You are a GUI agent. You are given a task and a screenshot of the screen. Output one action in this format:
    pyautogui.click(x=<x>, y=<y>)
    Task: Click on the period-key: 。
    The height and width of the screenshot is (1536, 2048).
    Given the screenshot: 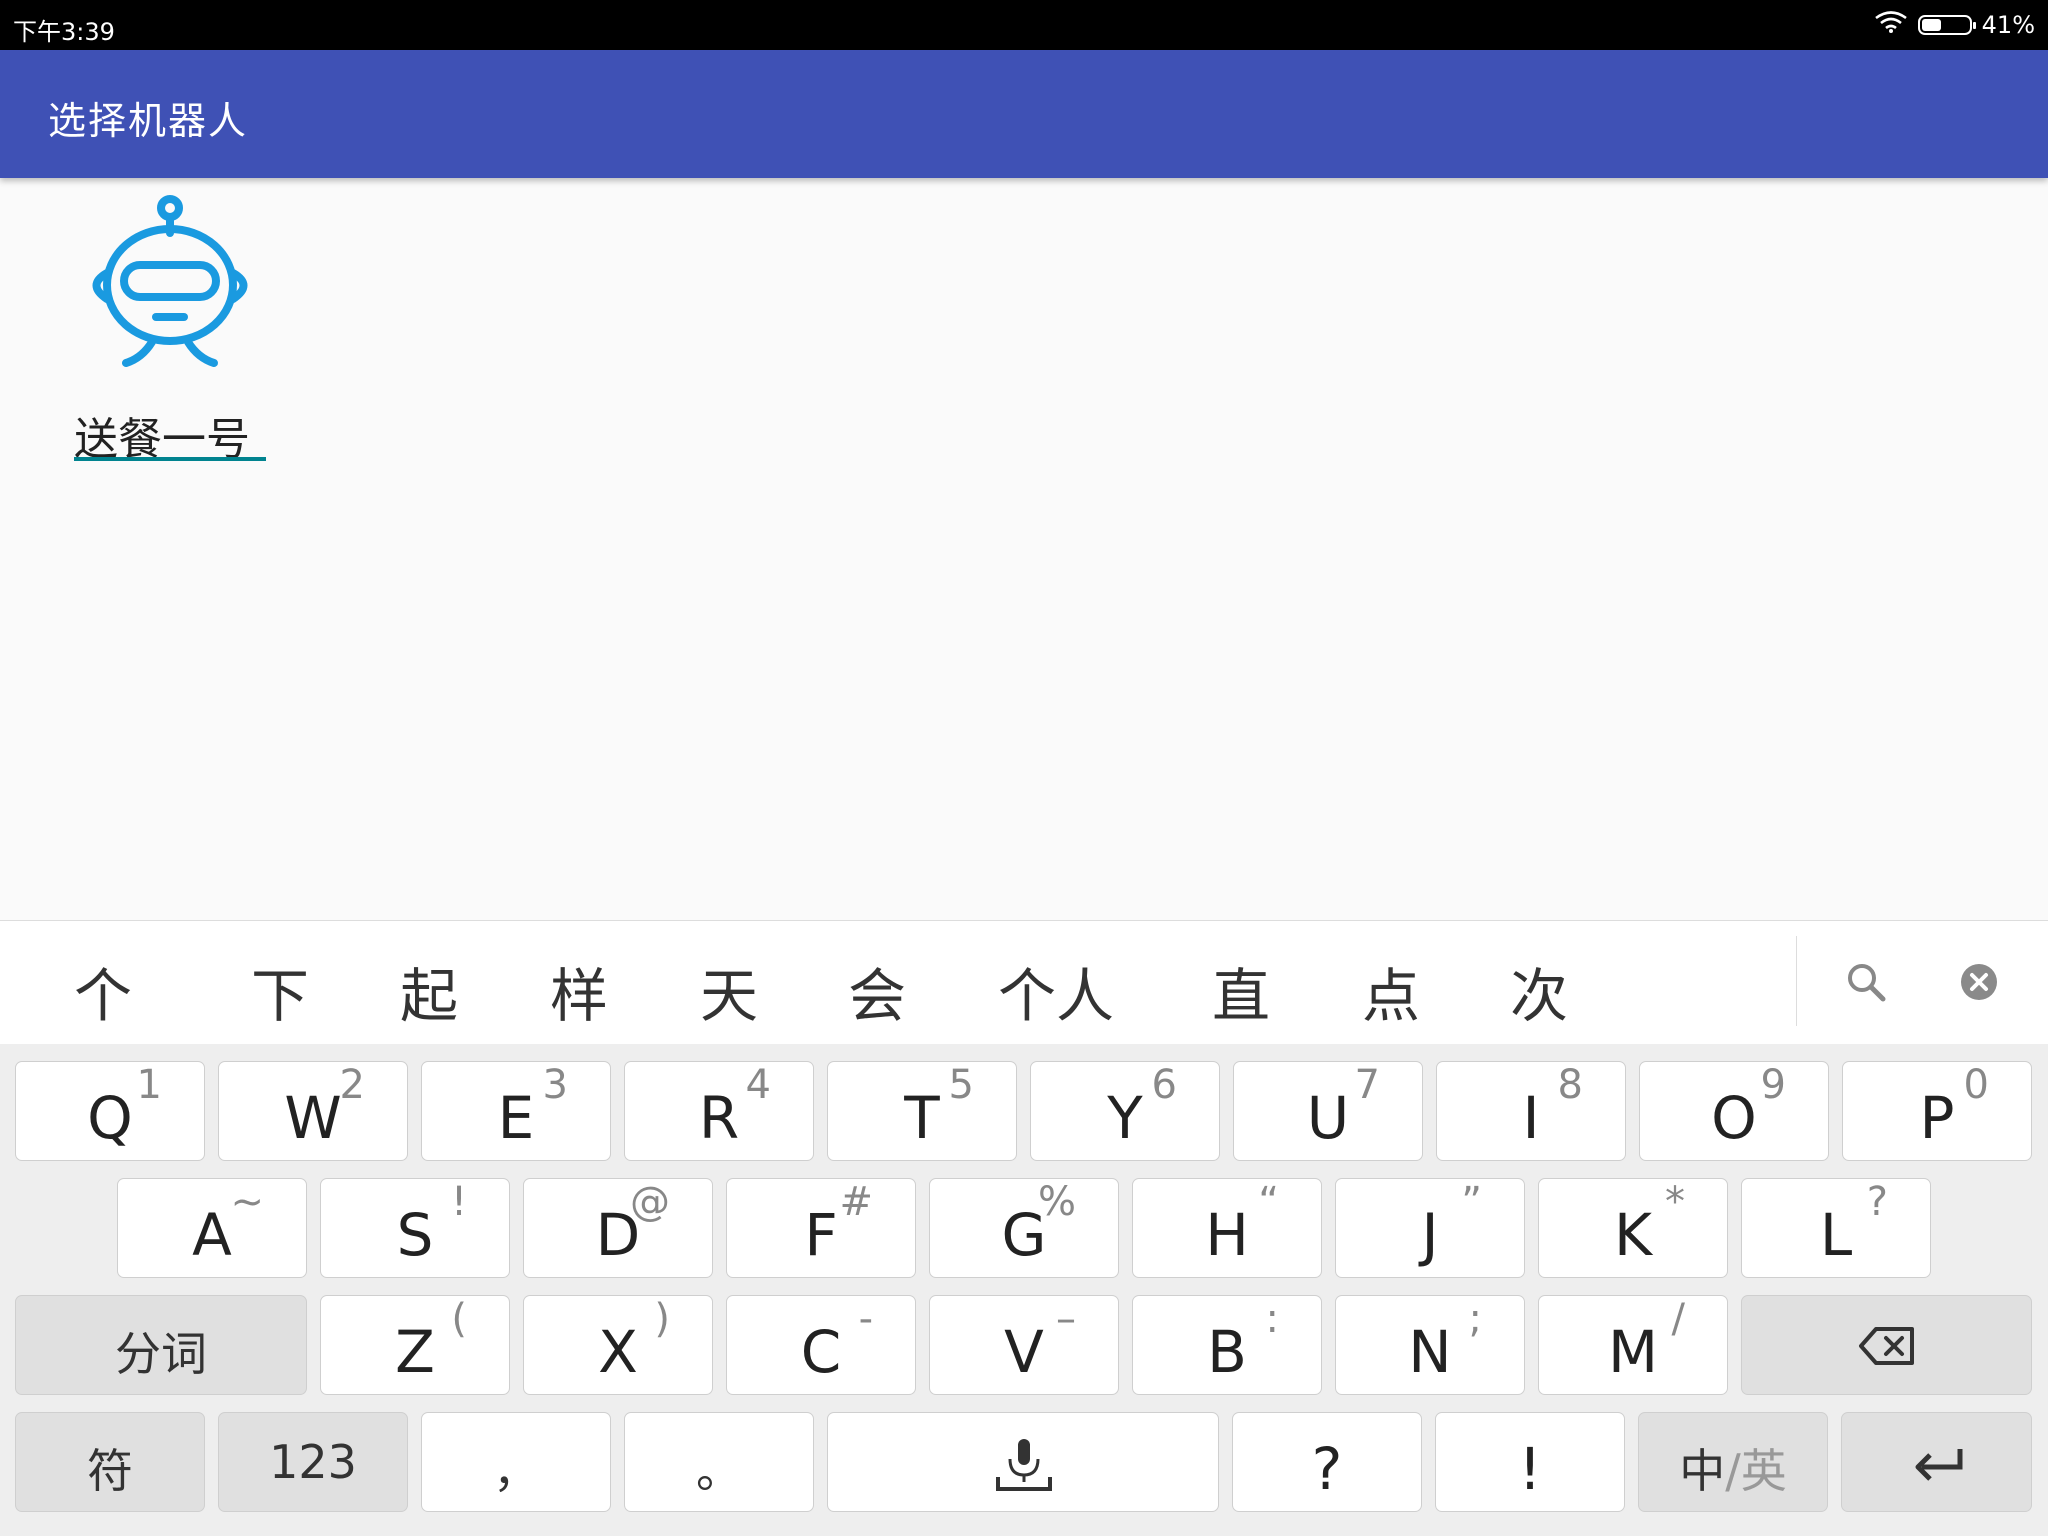 What is the action you would take?
    pyautogui.click(x=719, y=1462)
    